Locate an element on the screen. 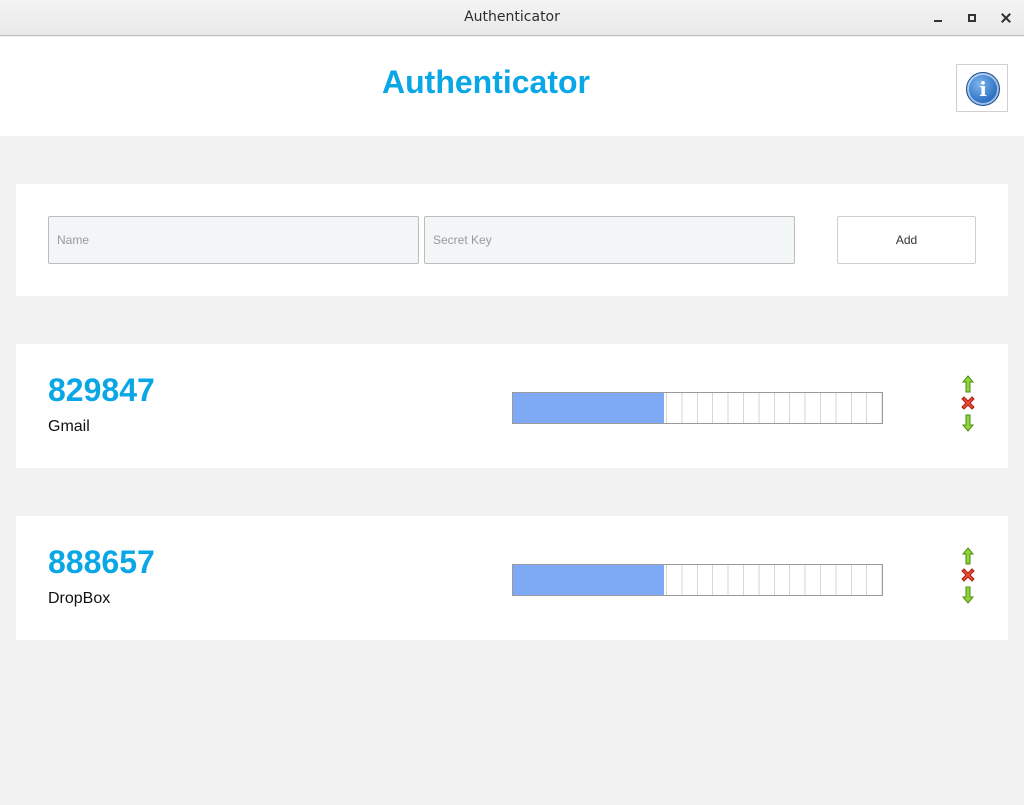 This screenshot has width=1024, height=805. app-header: Authenticator i is located at coordinates (512, 86).